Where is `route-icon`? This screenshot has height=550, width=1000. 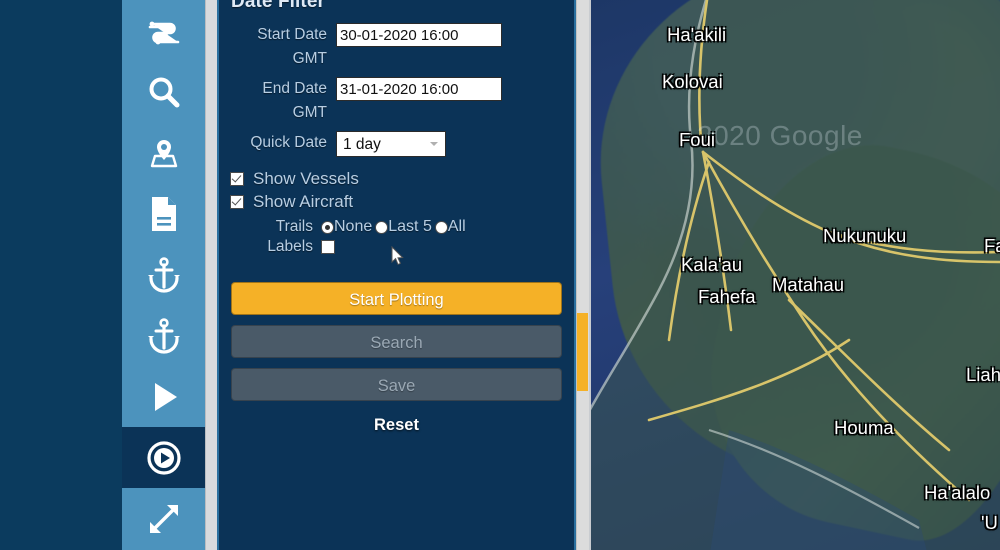 route-icon is located at coordinates (164, 31).